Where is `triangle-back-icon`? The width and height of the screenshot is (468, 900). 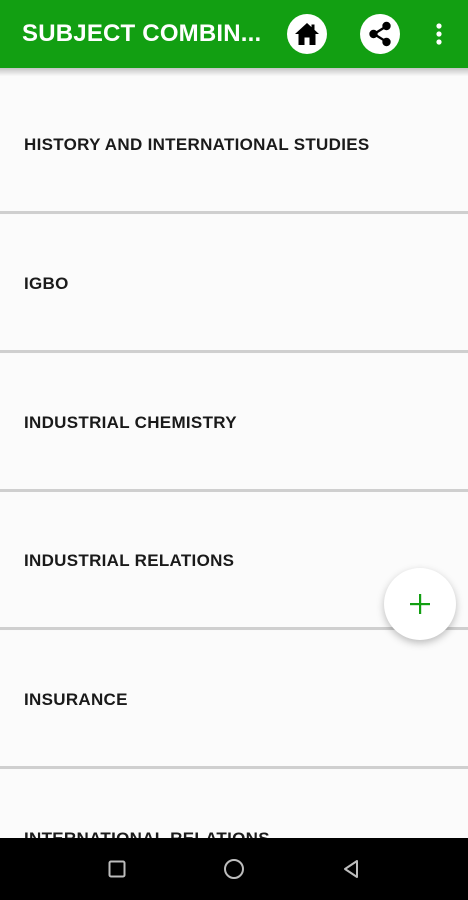 triangle-back-icon is located at coordinates (351, 869).